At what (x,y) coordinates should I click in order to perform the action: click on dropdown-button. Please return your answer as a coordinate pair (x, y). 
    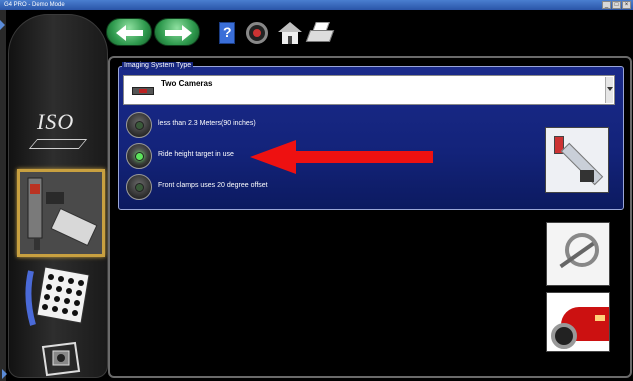
    Looking at the image, I should click on (609, 90).